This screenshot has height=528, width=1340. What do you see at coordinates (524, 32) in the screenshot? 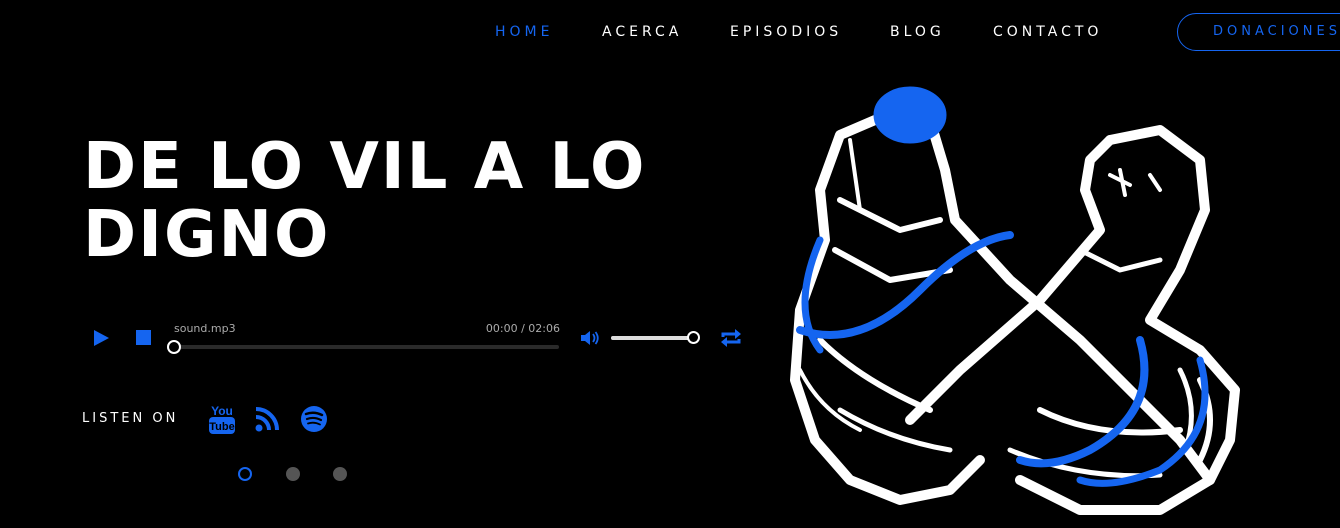
I see `nav-item-home: HOME` at bounding box center [524, 32].